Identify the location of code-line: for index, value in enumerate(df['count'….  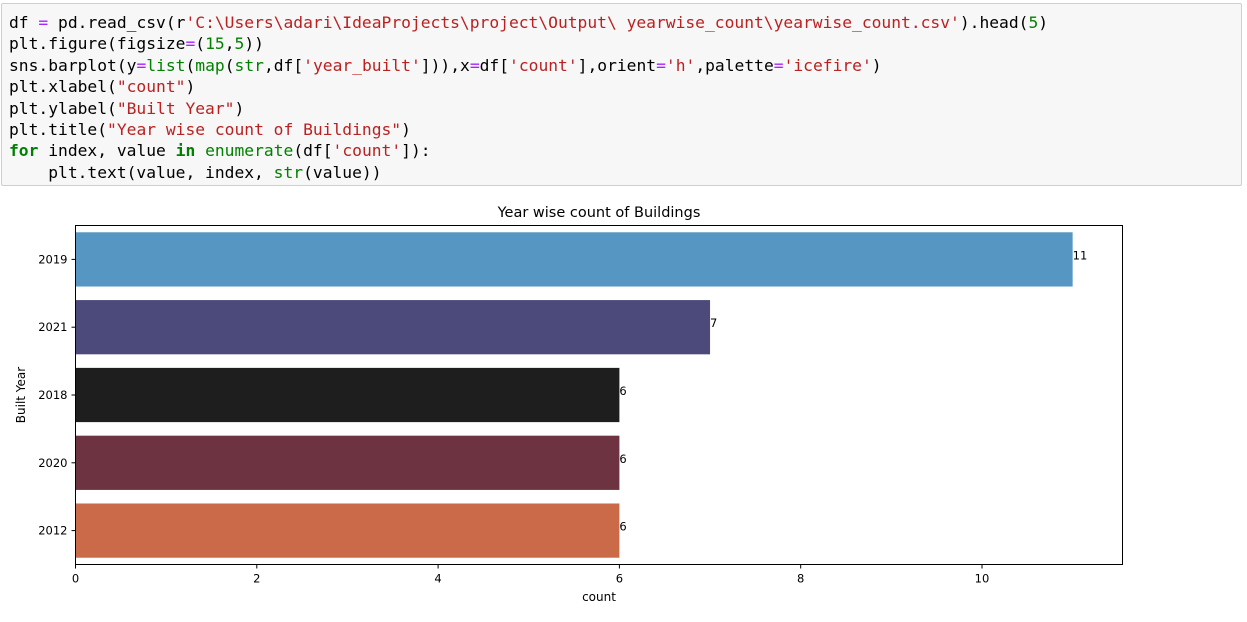
(220, 150).